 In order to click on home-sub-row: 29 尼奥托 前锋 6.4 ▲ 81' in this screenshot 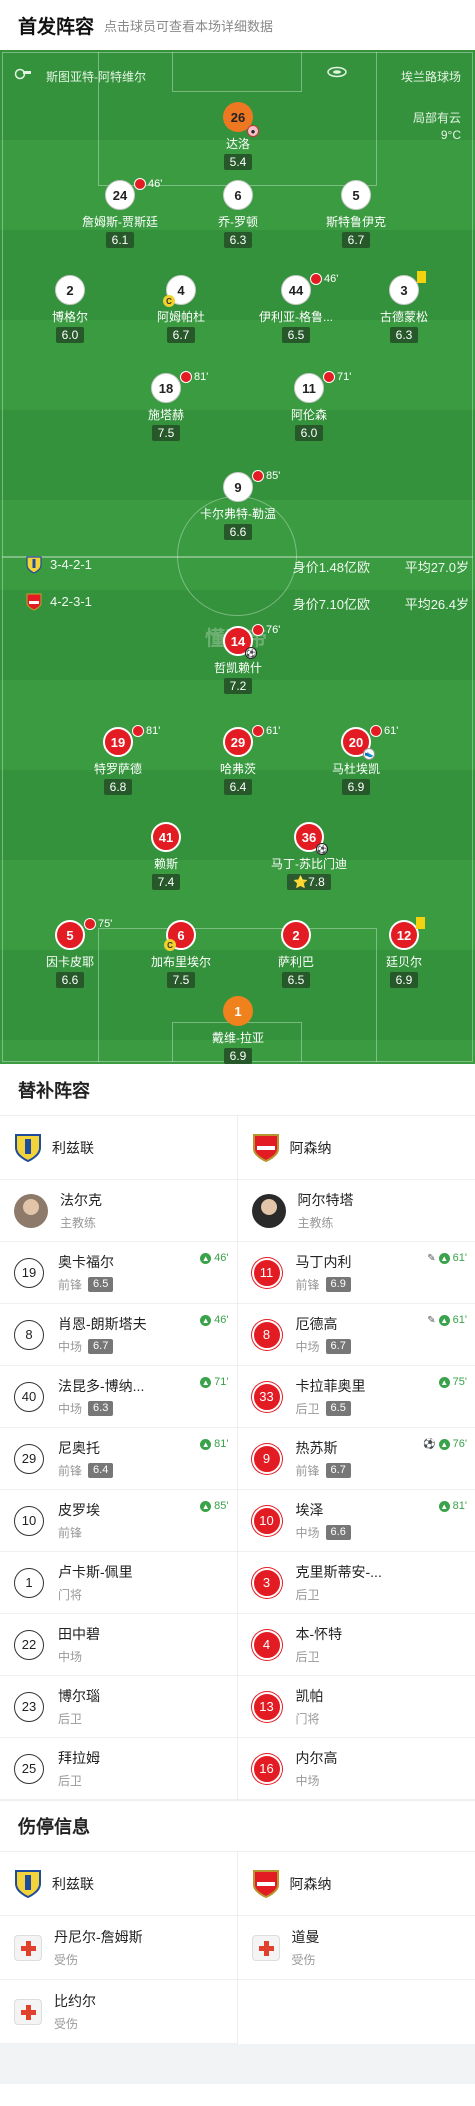, I will do `click(118, 1459)`.